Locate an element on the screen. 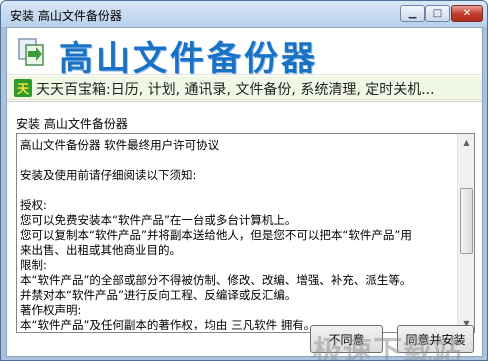 This screenshot has height=361, width=488. section-label: 安装 高山文件备份器 is located at coordinates (72, 124).